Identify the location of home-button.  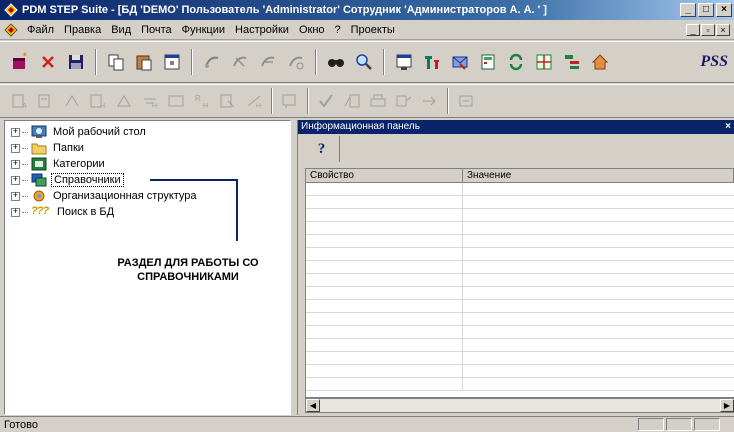
(600, 62).